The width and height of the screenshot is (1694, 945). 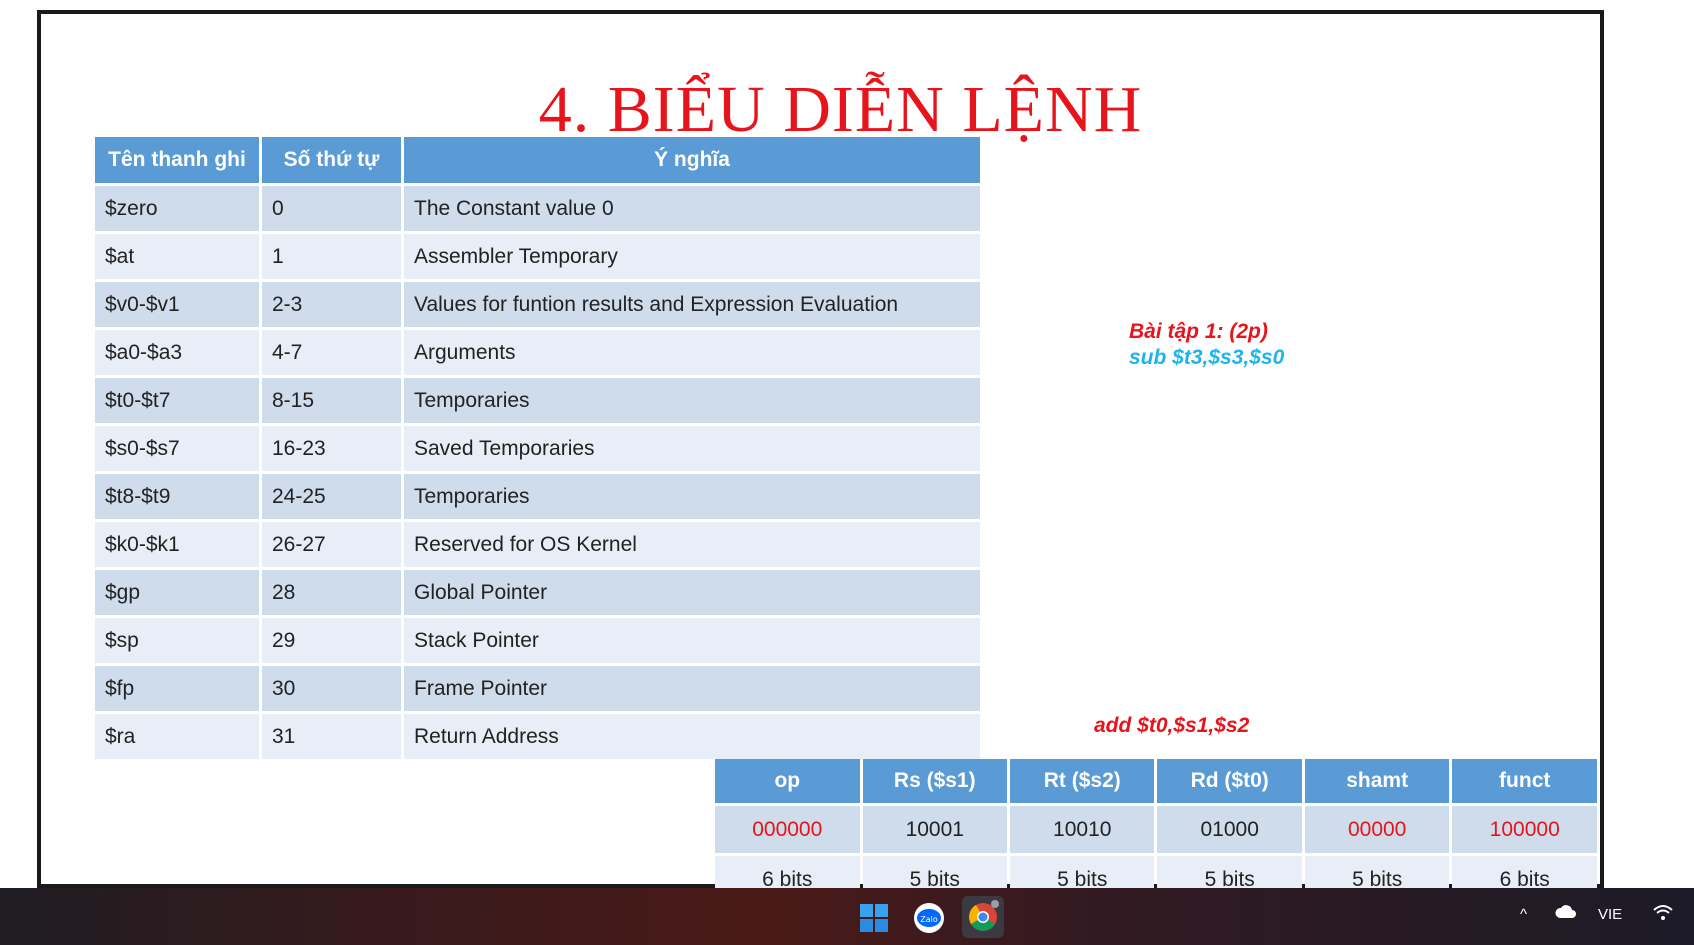 What do you see at coordinates (177, 594) in the screenshot?
I see `register-name-cell: $gp` at bounding box center [177, 594].